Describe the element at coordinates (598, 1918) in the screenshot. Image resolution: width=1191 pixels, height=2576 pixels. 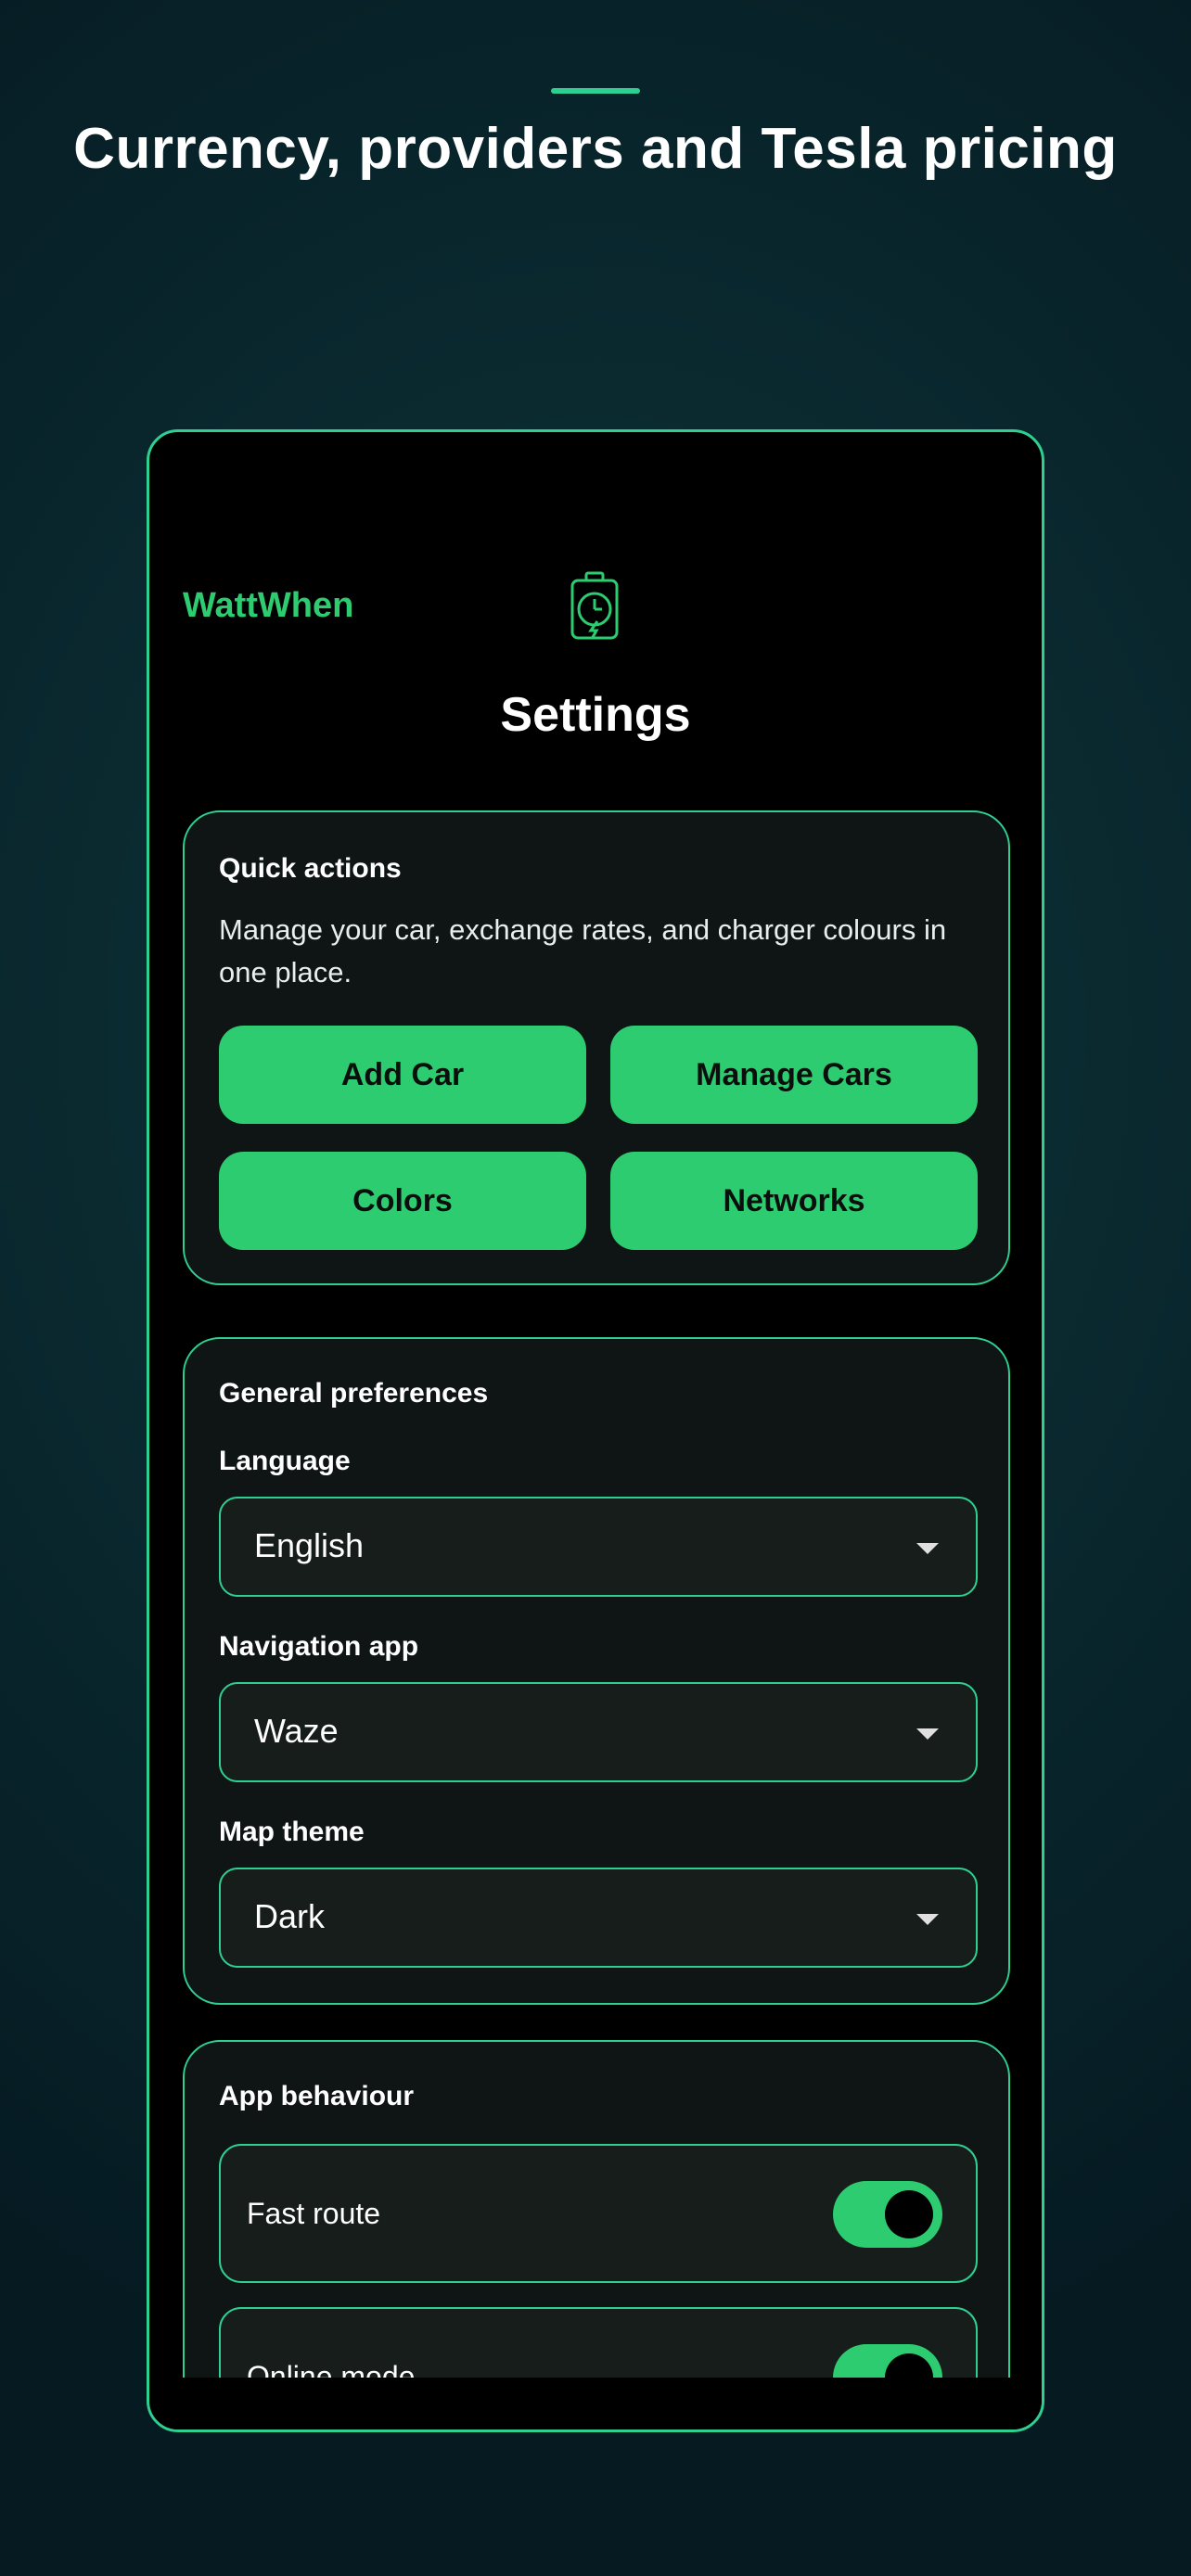
I see `map-theme-select: Dark` at that location.